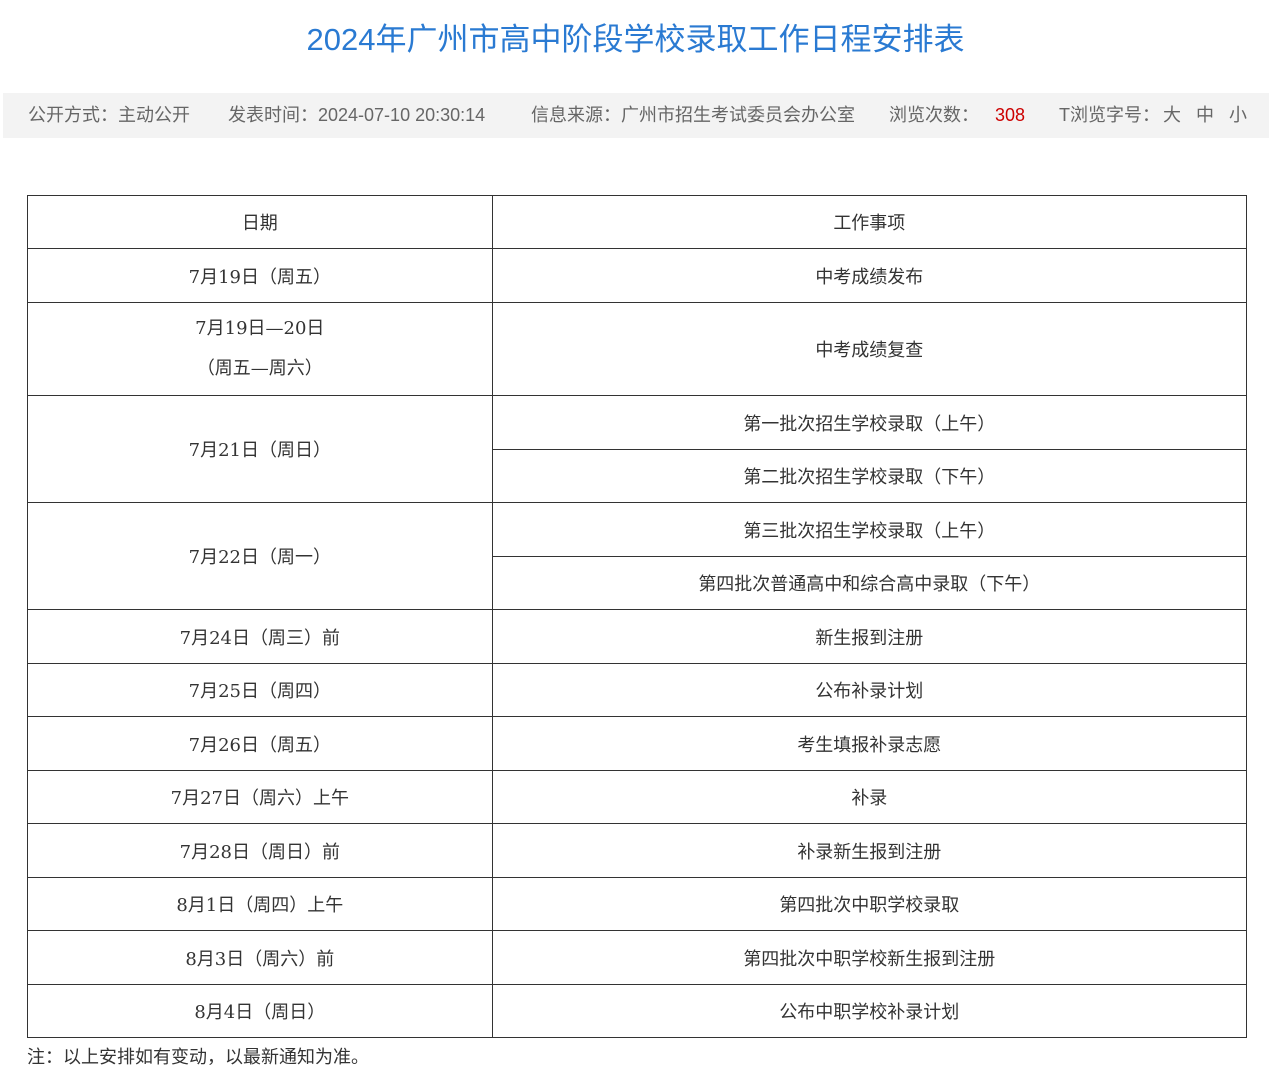  Describe the element at coordinates (260, 797) in the screenshot. I see `date-cell: 7月27日（周六）上午` at that location.